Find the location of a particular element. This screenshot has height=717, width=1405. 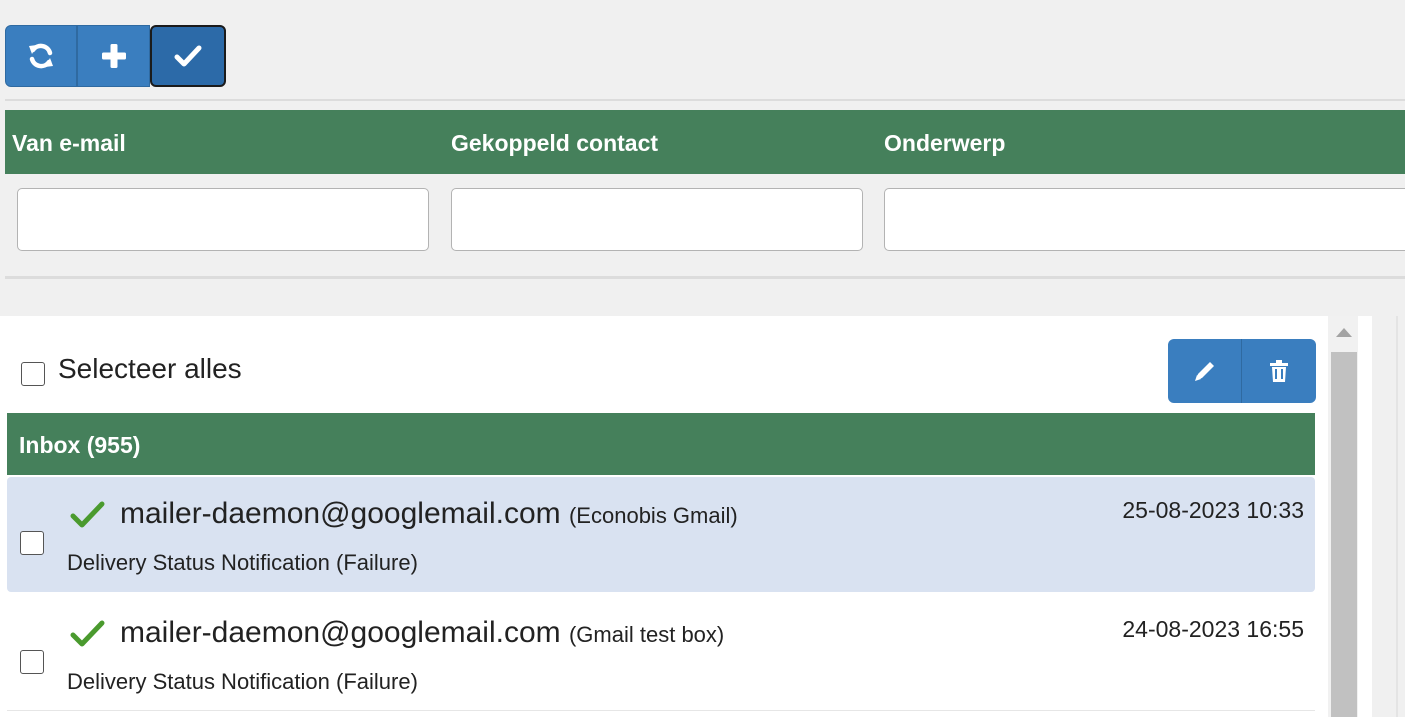

list-scrollbar is located at coordinates (1343, 516).